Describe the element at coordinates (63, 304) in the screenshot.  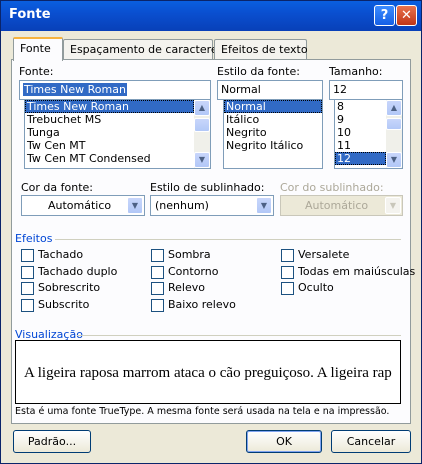
I see `effect-label: Subscrito` at that location.